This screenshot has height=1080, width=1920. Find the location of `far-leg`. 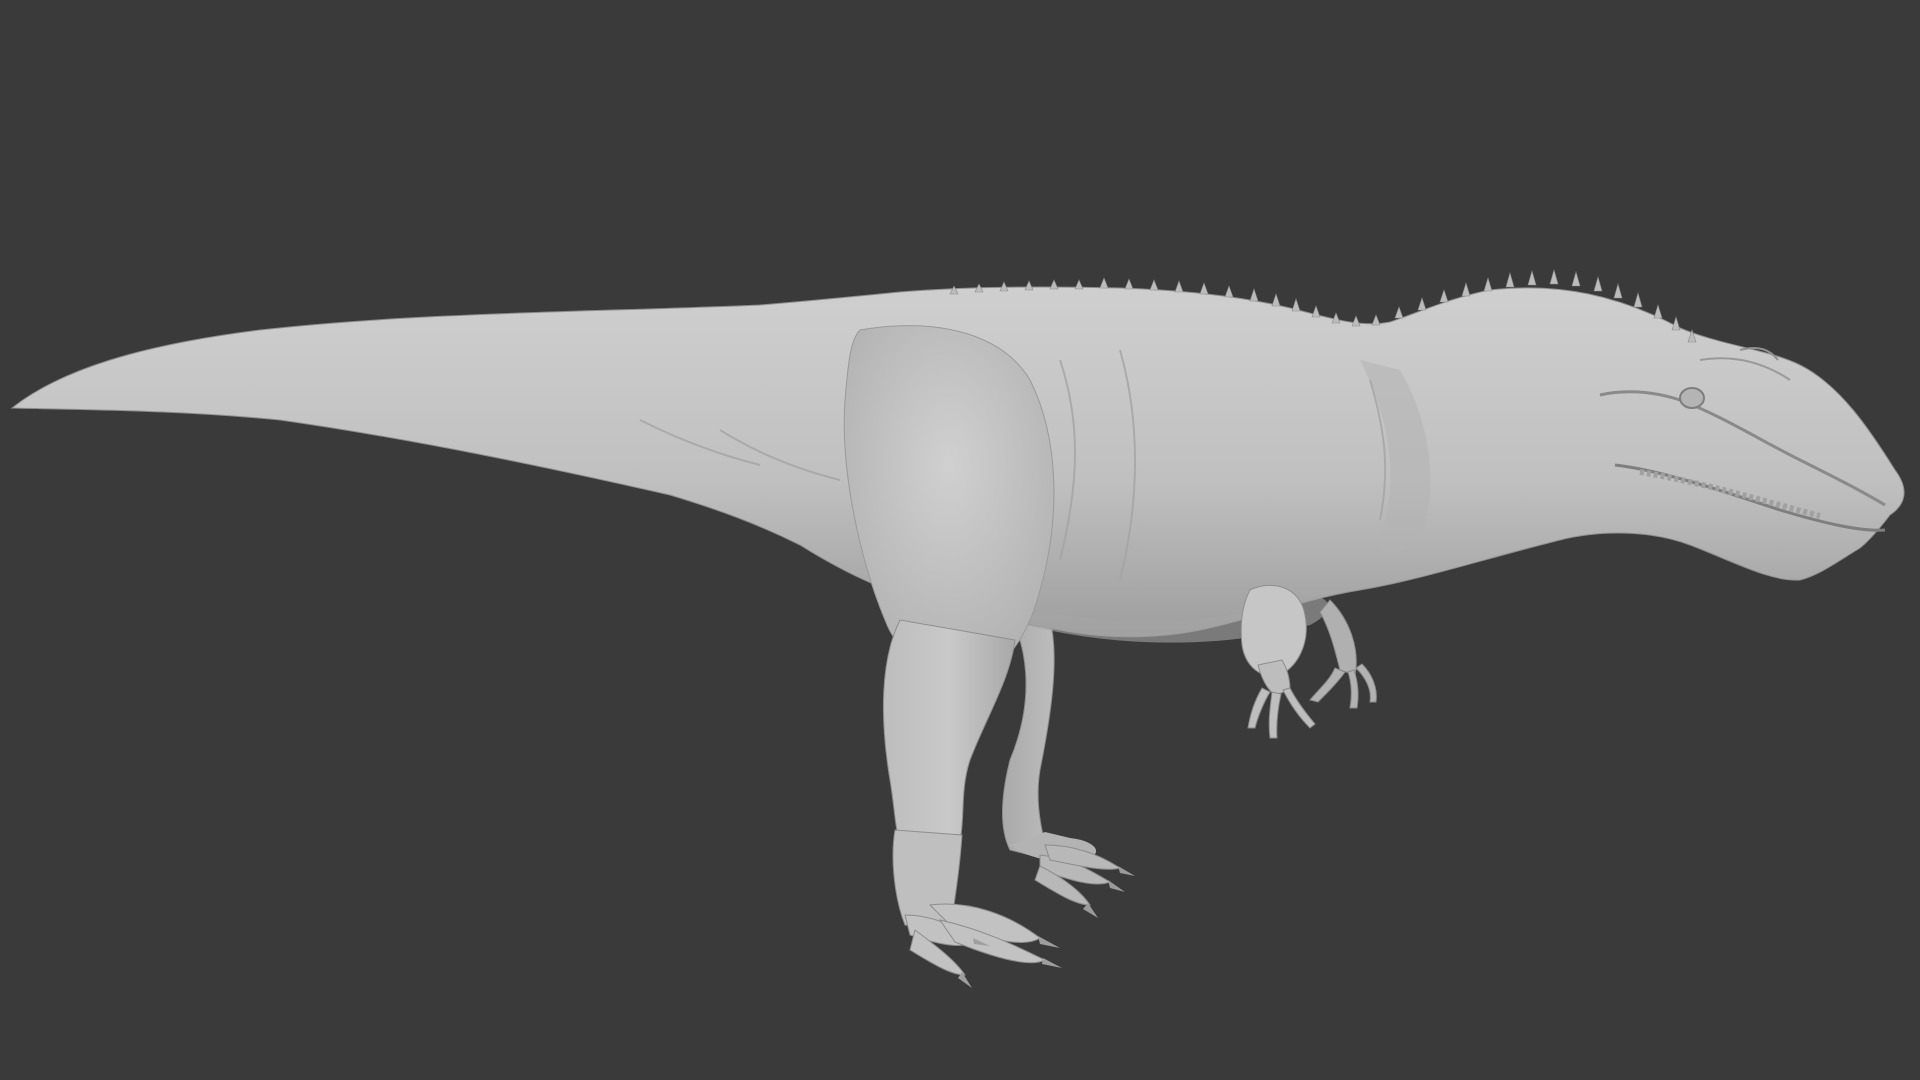

far-leg is located at coordinates (1066, 758).